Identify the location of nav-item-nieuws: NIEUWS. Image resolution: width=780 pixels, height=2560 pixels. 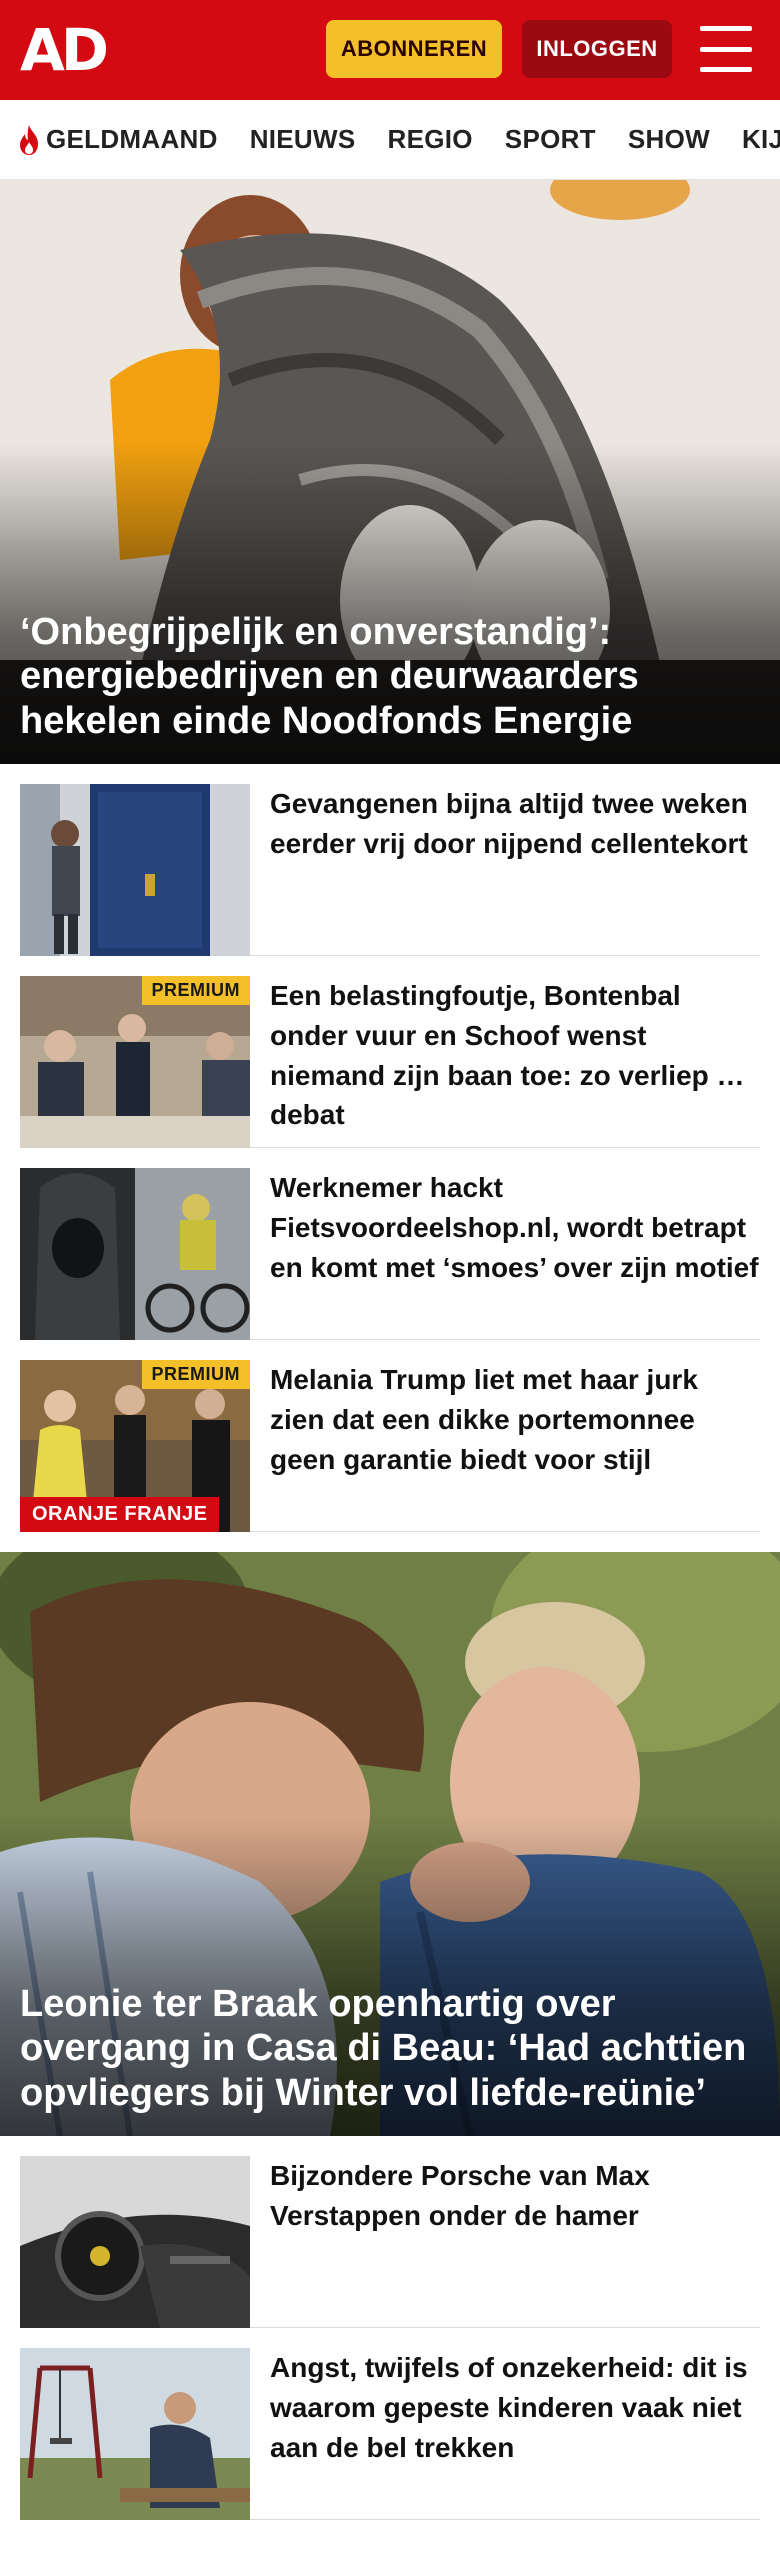
(303, 139).